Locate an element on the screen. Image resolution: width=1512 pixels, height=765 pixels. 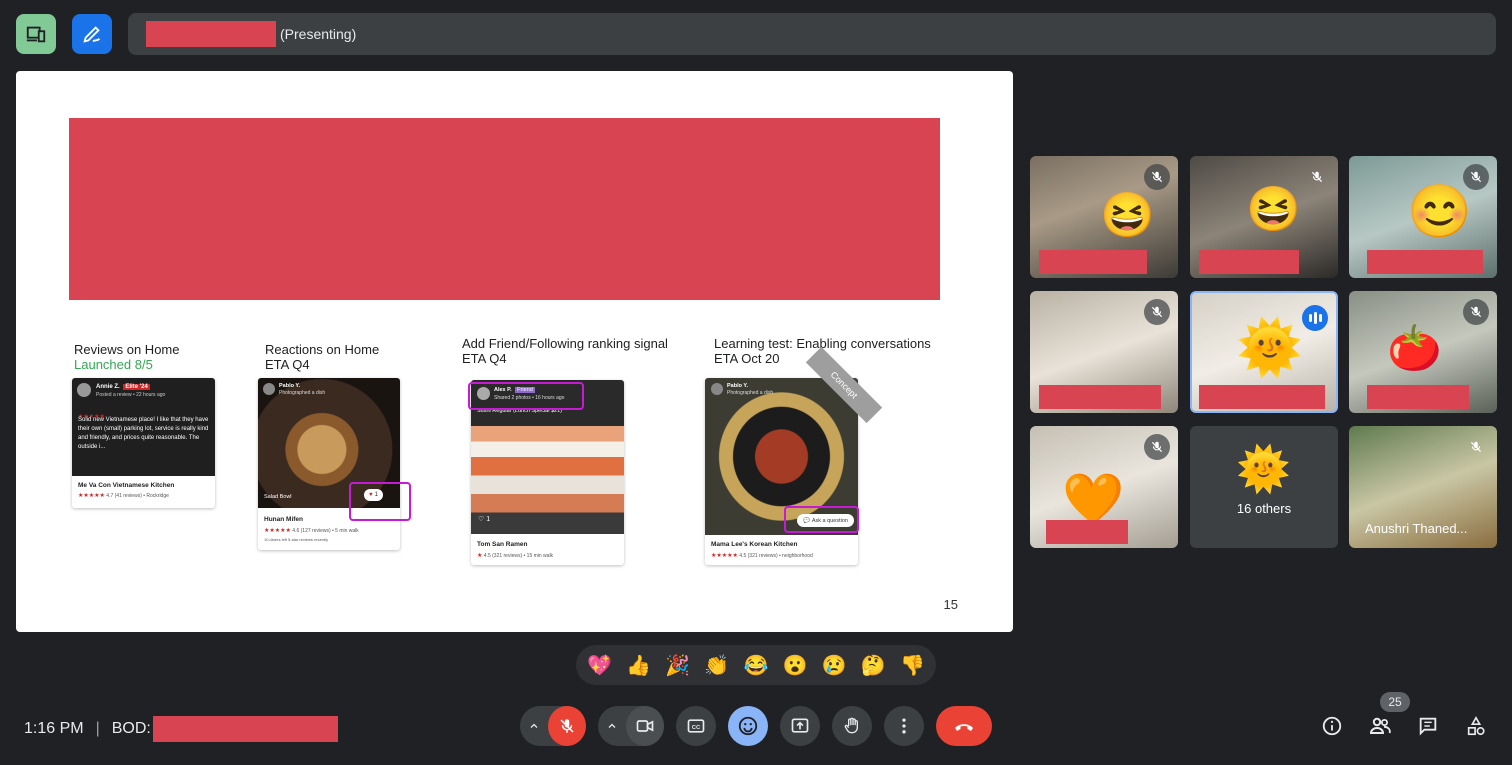
pen-icon is located at coordinates (92, 34).